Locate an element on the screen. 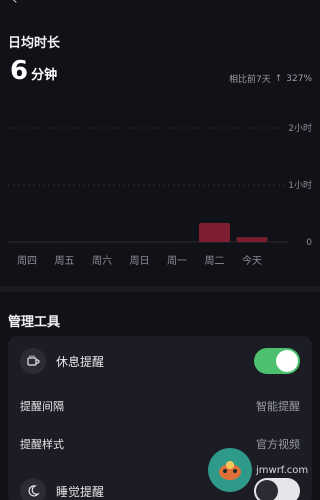  section-divider is located at coordinates (160, 289).